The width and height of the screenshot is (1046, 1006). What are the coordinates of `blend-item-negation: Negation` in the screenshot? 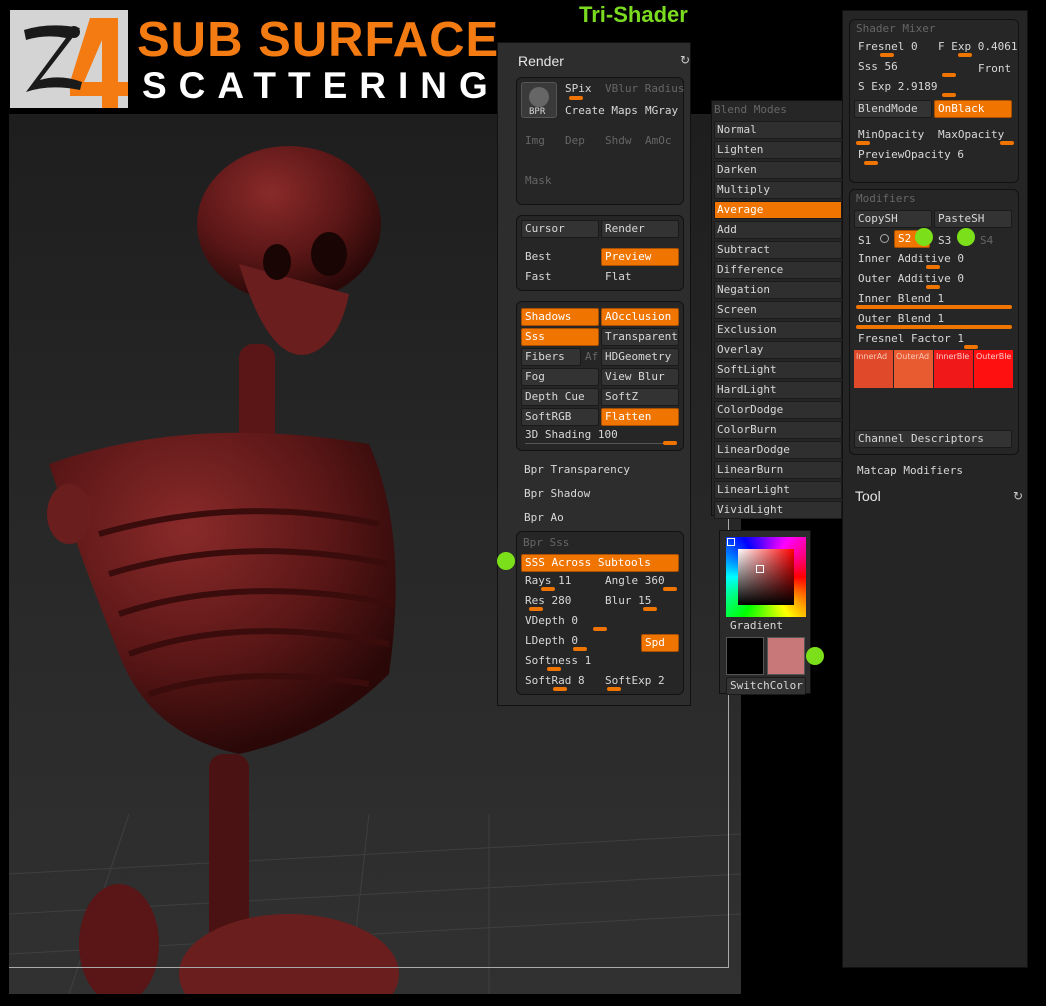 It's located at (778, 290).